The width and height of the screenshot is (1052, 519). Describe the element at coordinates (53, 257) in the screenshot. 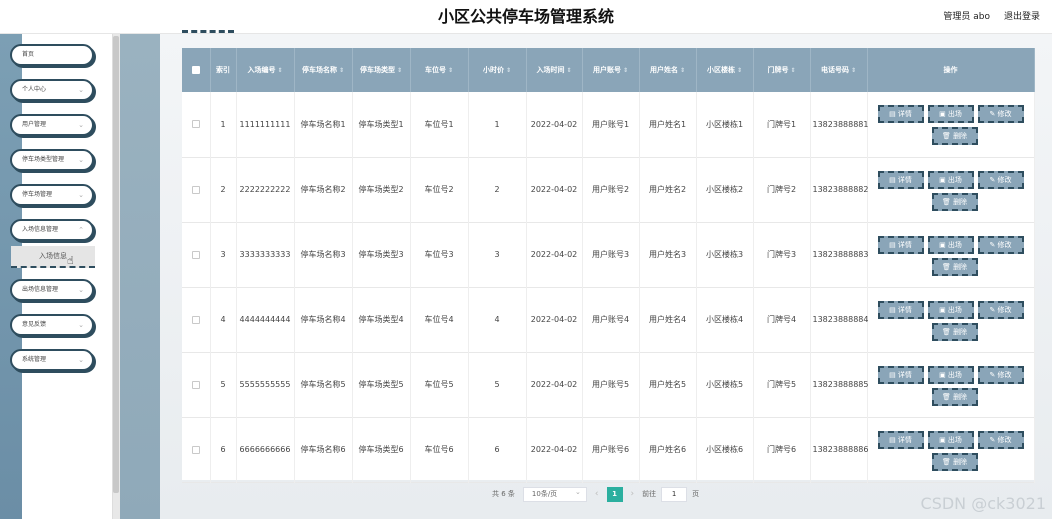

I see `sidebar-subitem-entry: 入场信息` at that location.